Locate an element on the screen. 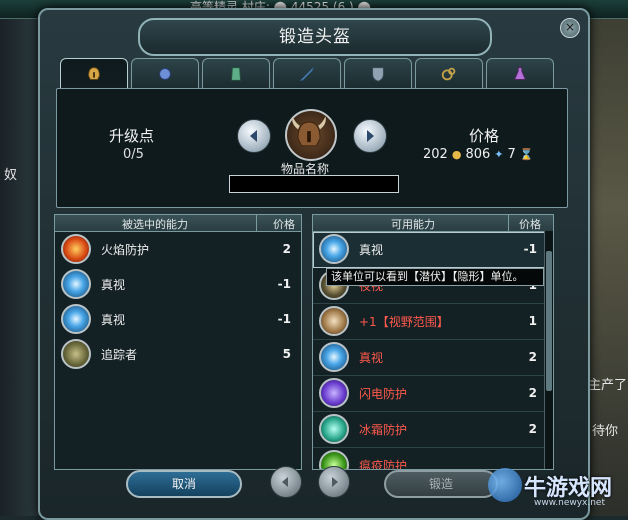  ability-name: 闪电防护 is located at coordinates (383, 394).